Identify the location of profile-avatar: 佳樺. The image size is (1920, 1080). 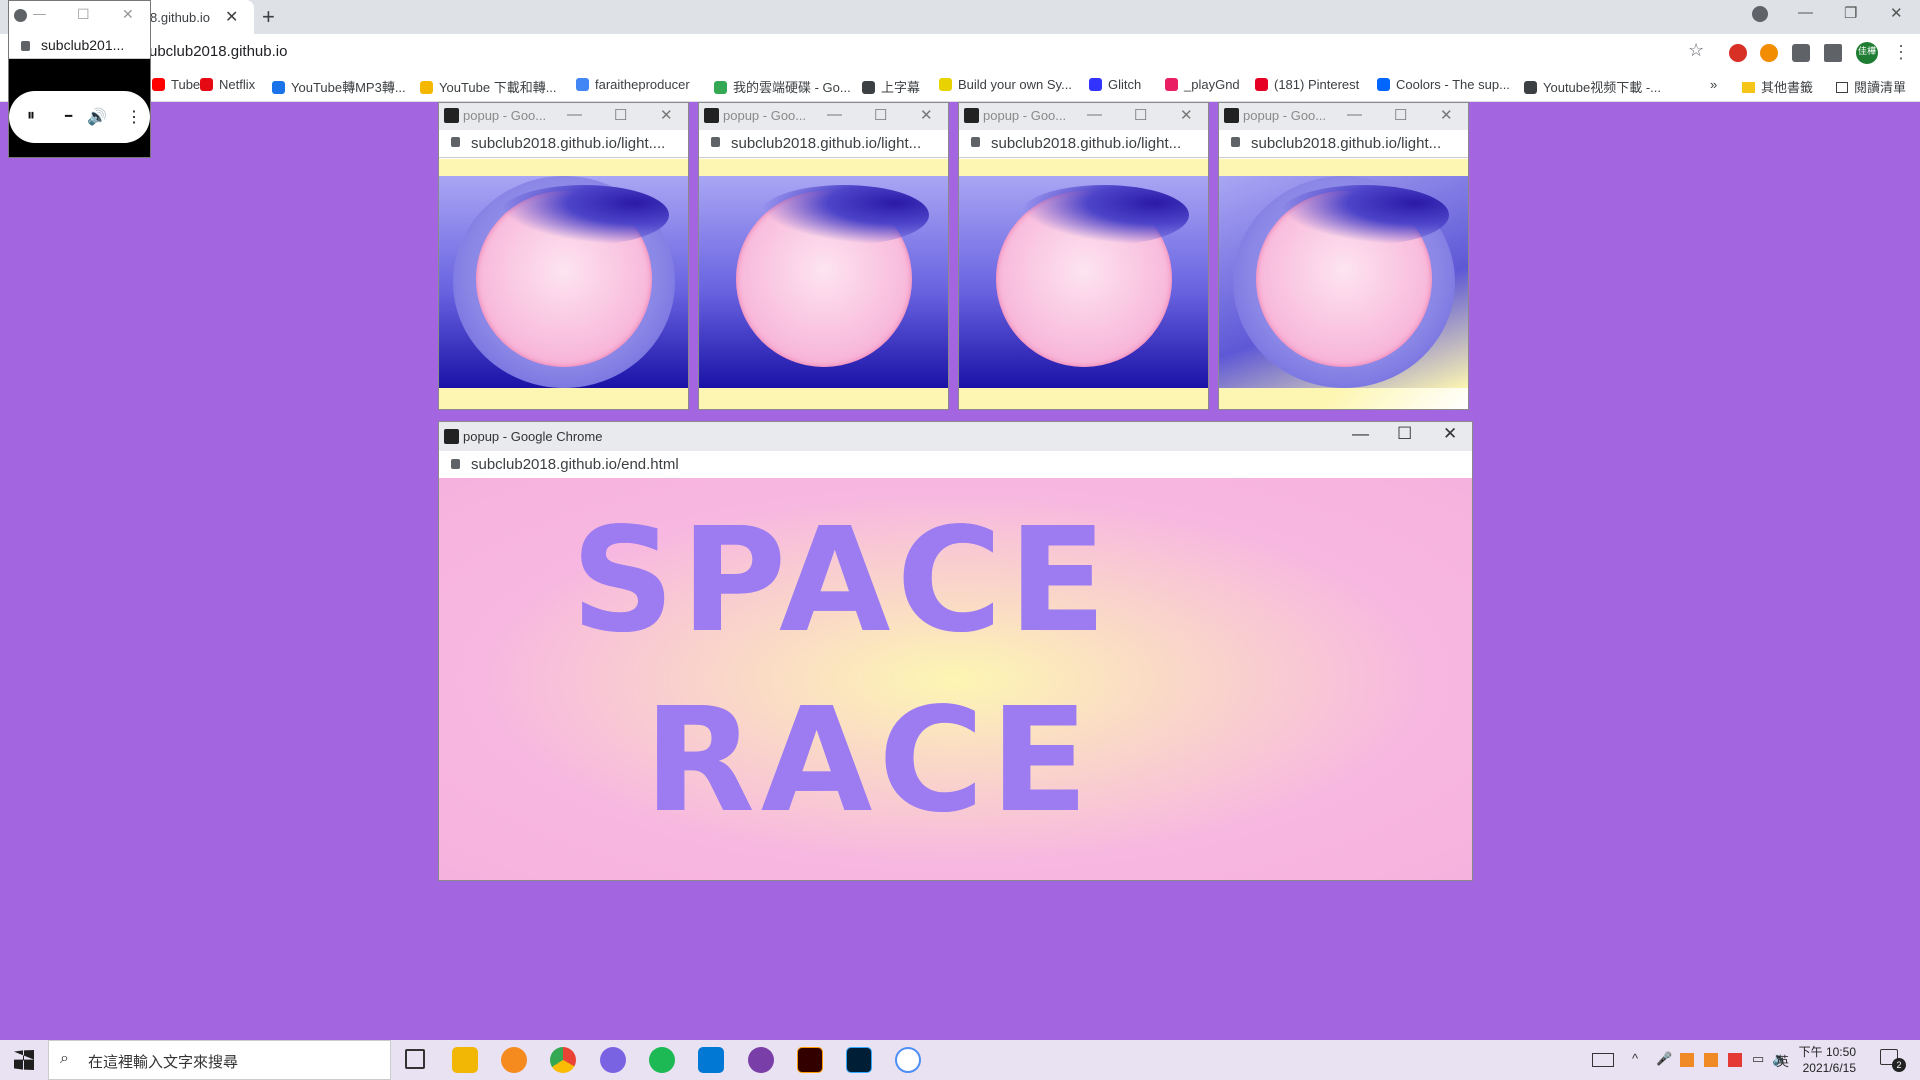
(1867, 53).